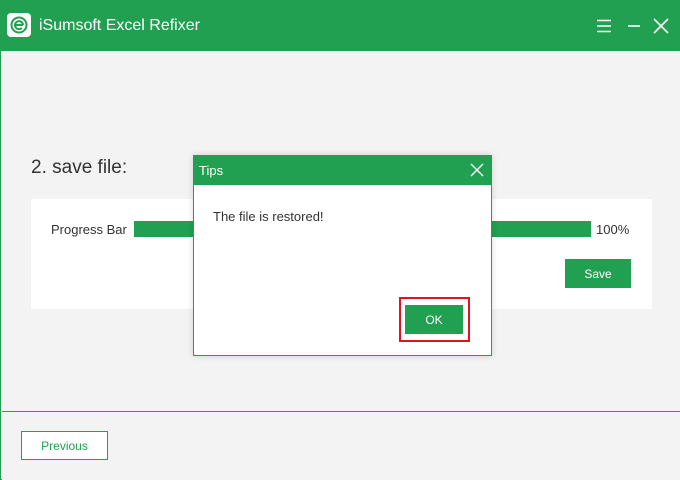 Image resolution: width=680 pixels, height=480 pixels. What do you see at coordinates (477, 170) in the screenshot?
I see `dialog-close-icon` at bounding box center [477, 170].